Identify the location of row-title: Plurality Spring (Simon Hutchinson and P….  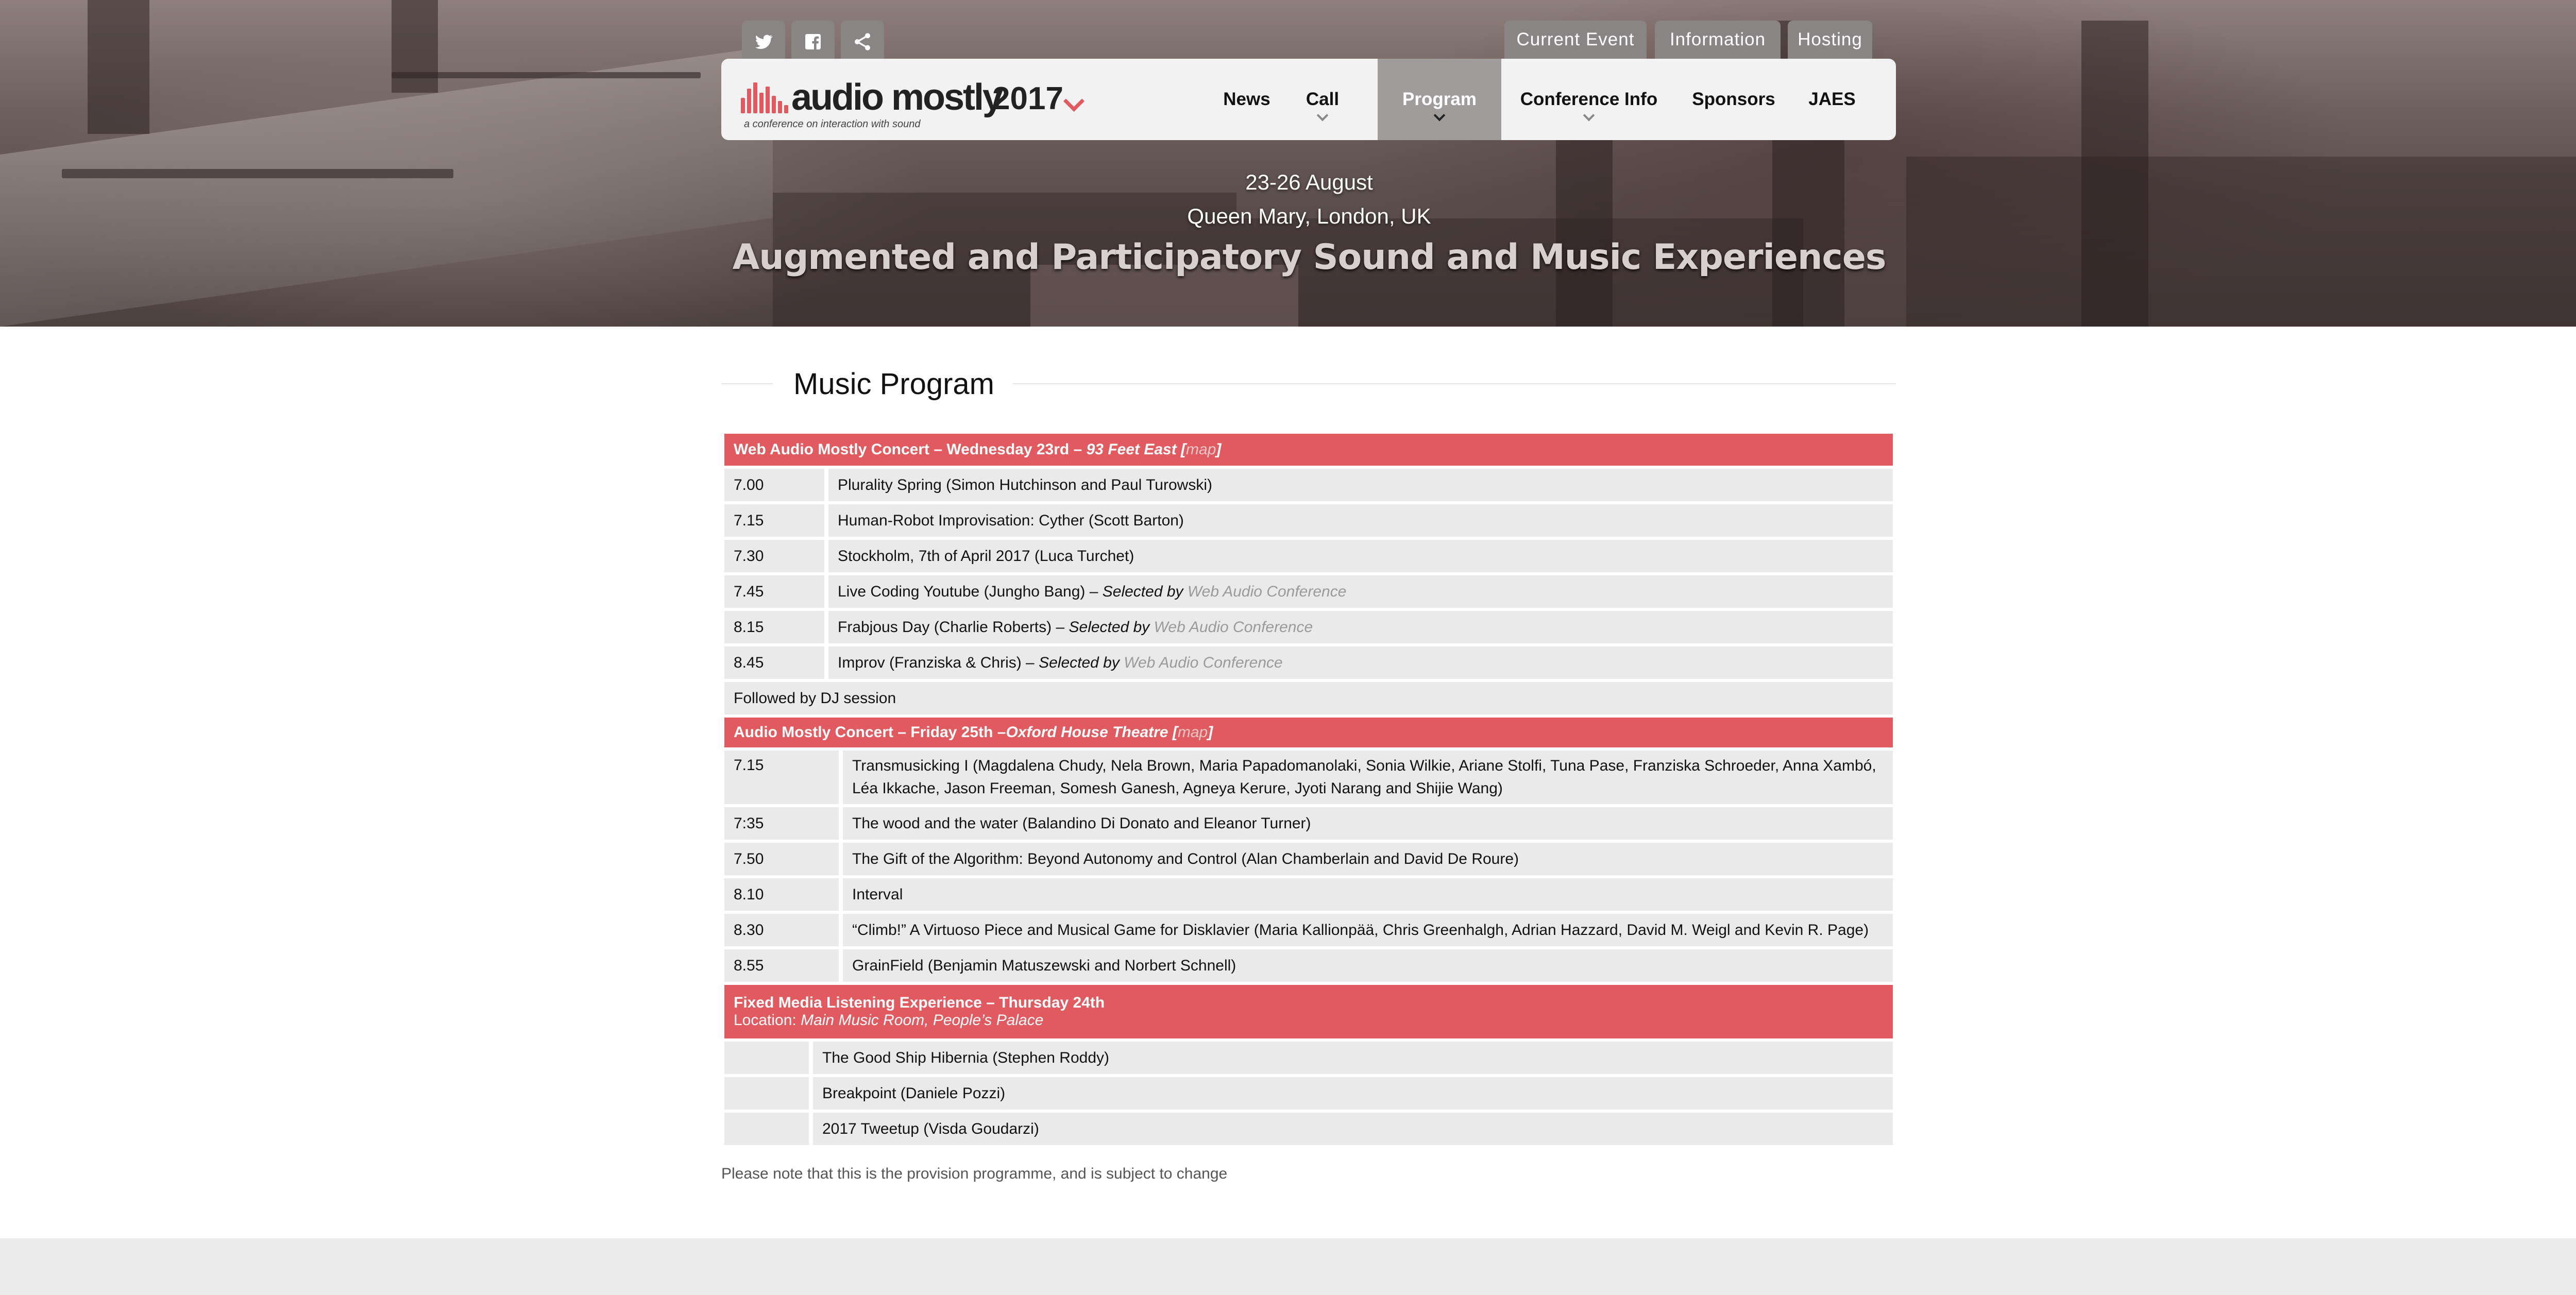
(1360, 485).